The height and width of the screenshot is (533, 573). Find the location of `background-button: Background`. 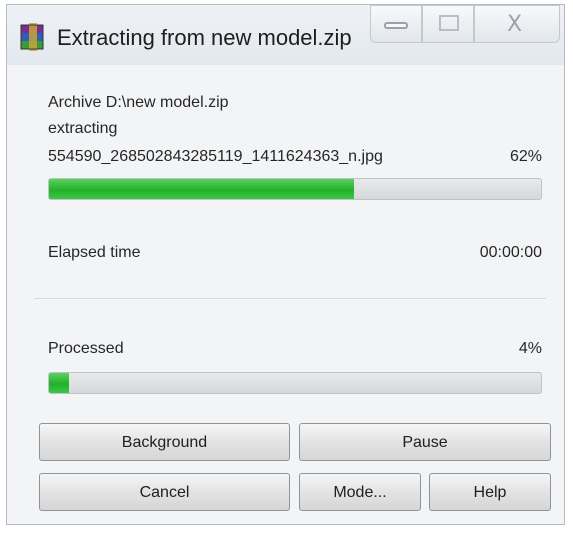

background-button: Background is located at coordinates (164, 442).